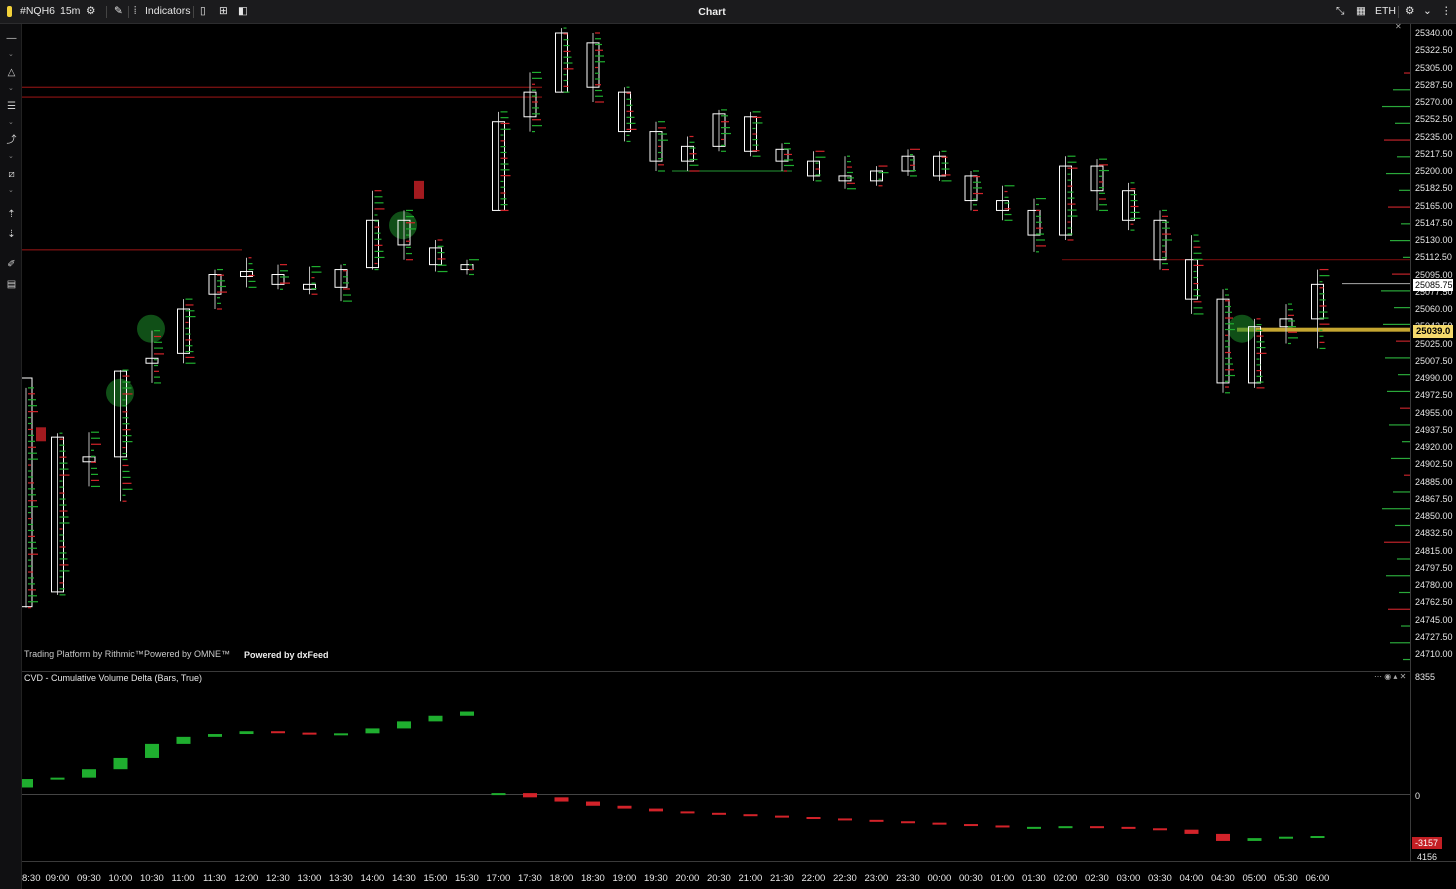  Describe the element at coordinates (1433, 766) in the screenshot. I see `cvd-scale` at that location.